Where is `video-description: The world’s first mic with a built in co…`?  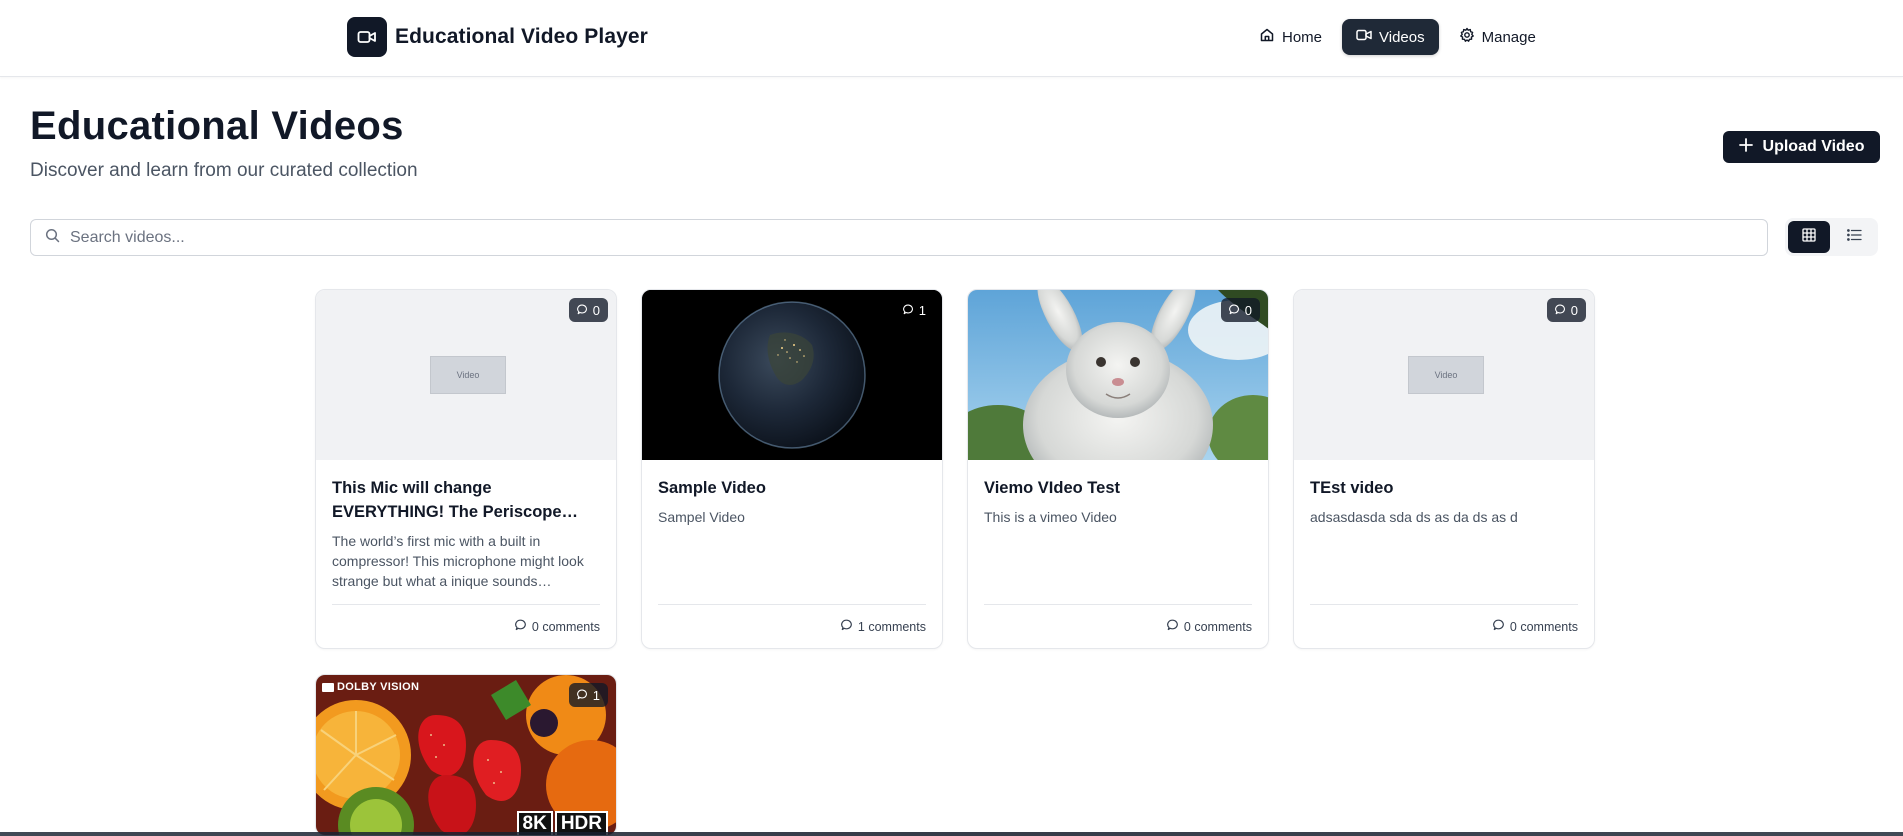
video-description: The world’s first mic with a built in co… is located at coordinates (458, 561).